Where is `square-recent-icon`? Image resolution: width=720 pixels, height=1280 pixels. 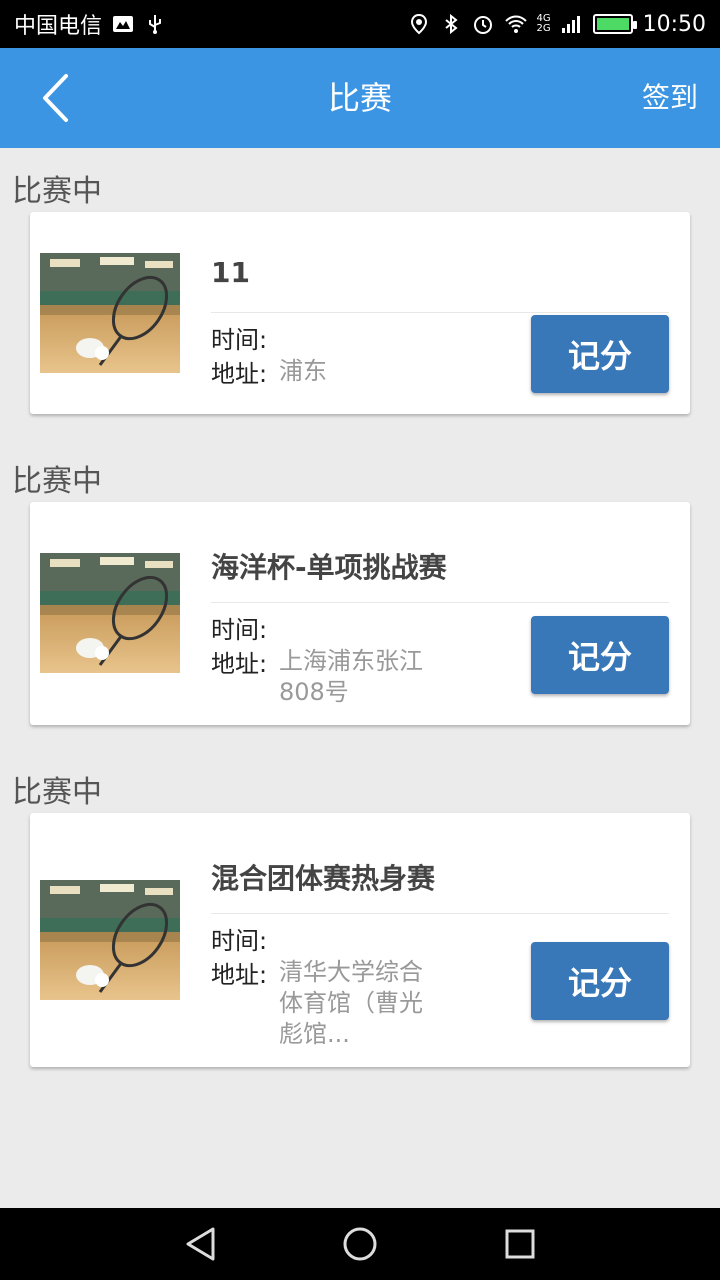
square-recent-icon is located at coordinates (520, 1244).